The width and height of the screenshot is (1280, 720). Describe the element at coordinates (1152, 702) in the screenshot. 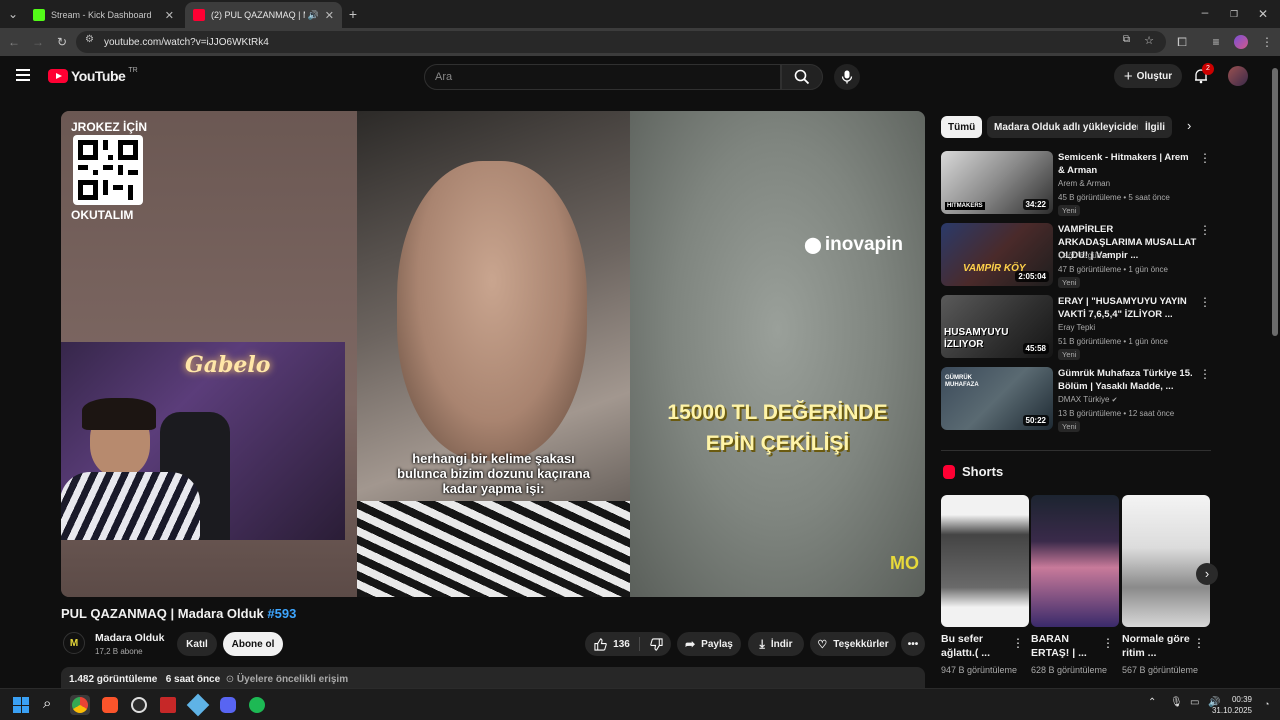

I see `tray-chevron-up-icon: ⌃` at that location.